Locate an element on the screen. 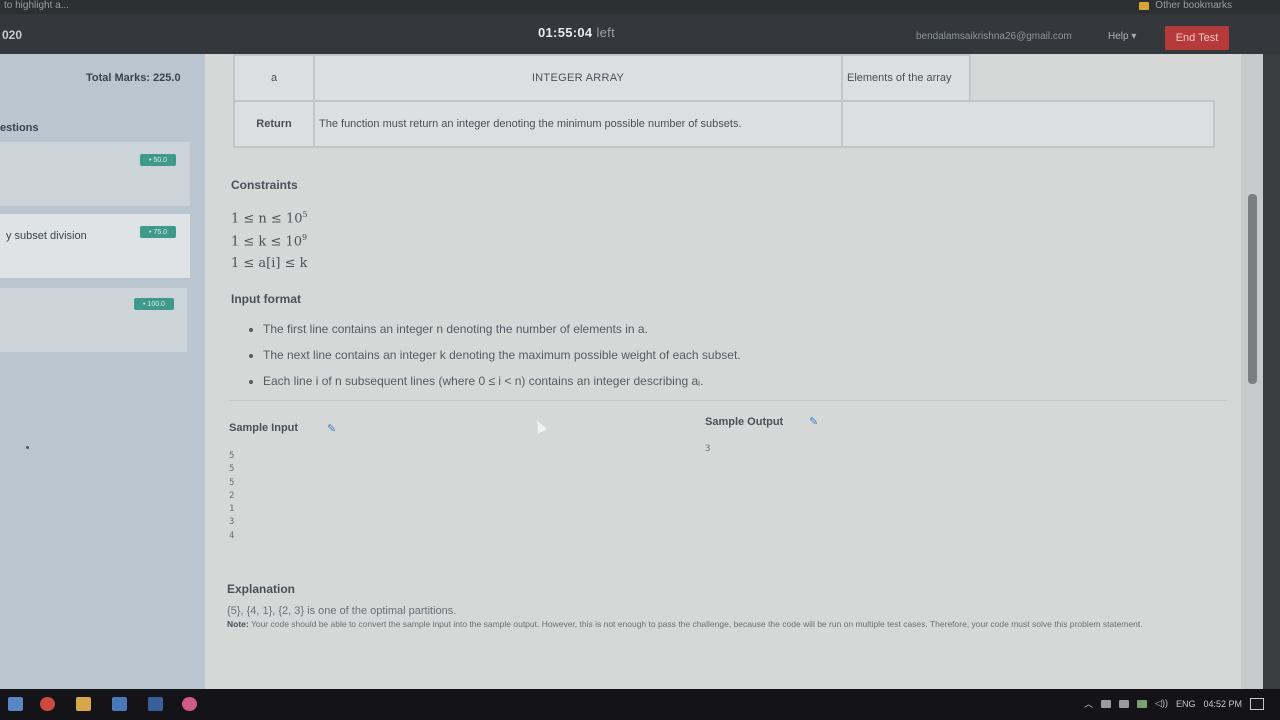 This screenshot has height=720, width=1280. constraint-text: 1 ≤ a[i] ≤ k is located at coordinates (269, 263).